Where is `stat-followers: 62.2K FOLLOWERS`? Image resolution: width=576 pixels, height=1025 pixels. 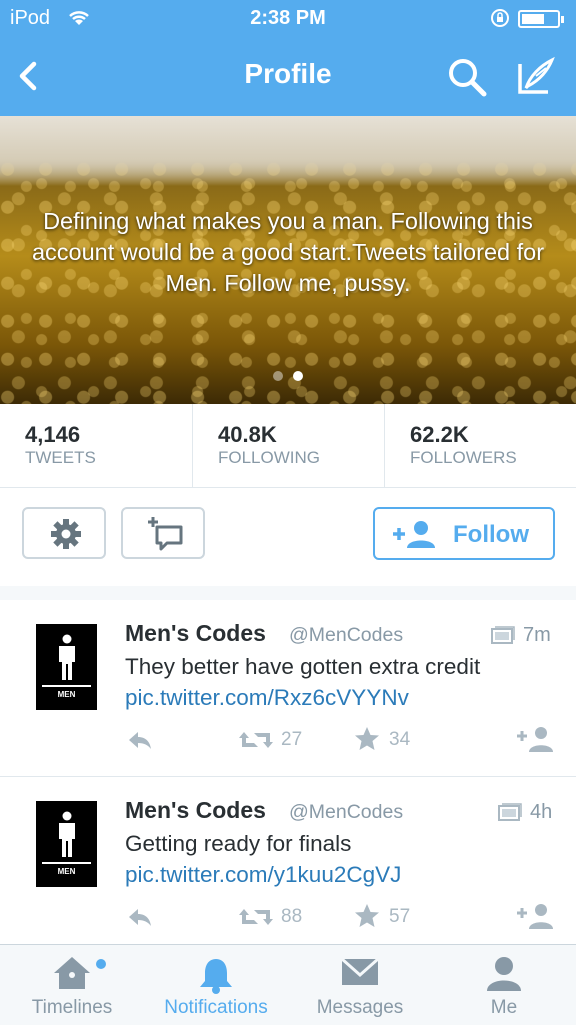 stat-followers: 62.2K FOLLOWERS is located at coordinates (480, 445).